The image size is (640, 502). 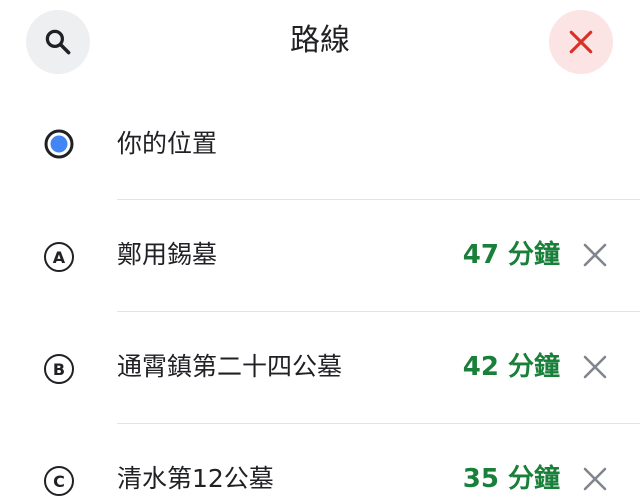 I want to click on close-button, so click(x=581, y=42).